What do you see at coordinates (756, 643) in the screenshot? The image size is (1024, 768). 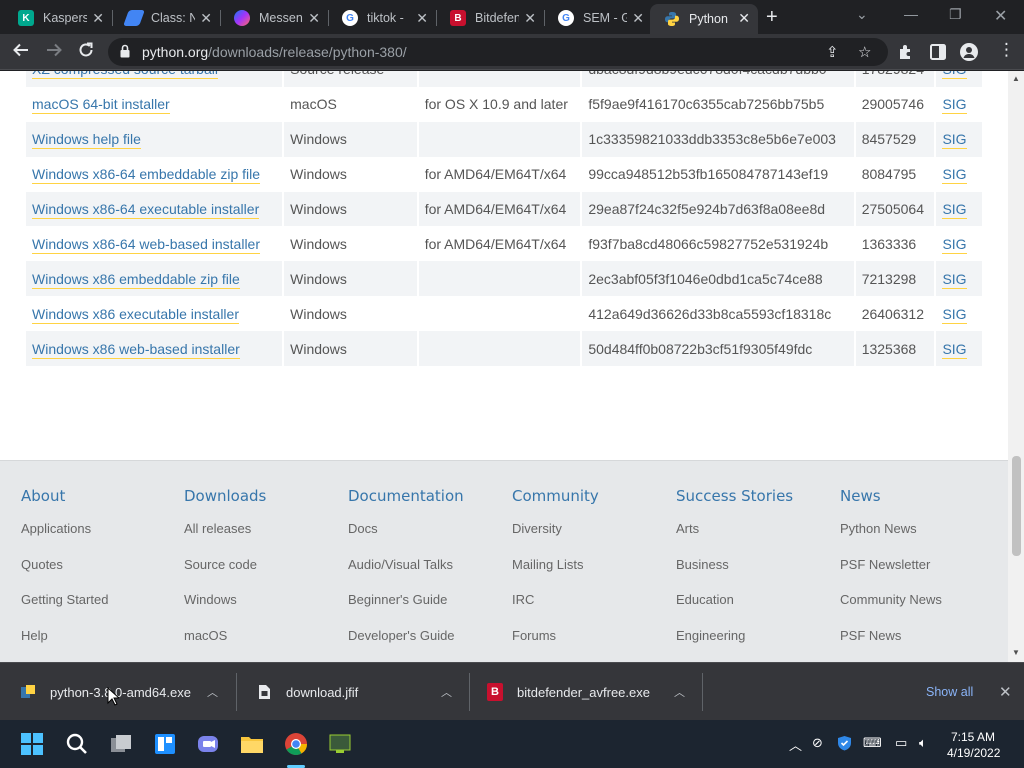 I see `footer-link: Engineering` at bounding box center [756, 643].